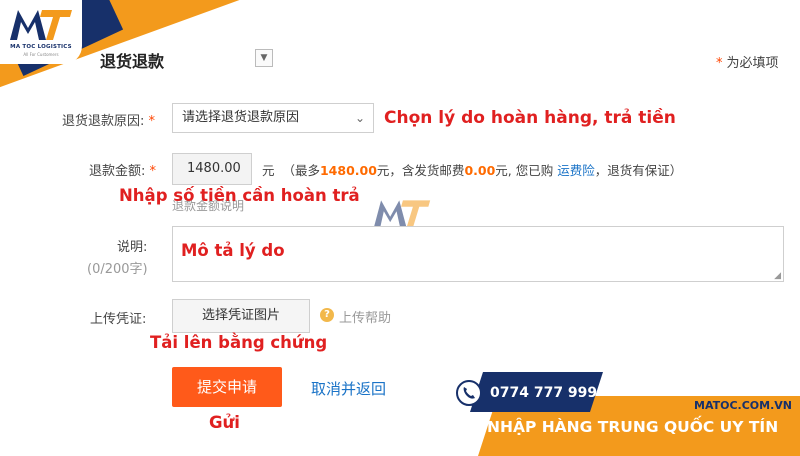 This screenshot has width=800, height=456. What do you see at coordinates (747, 63) in the screenshot?
I see `required-note: * 为必填项` at bounding box center [747, 63].